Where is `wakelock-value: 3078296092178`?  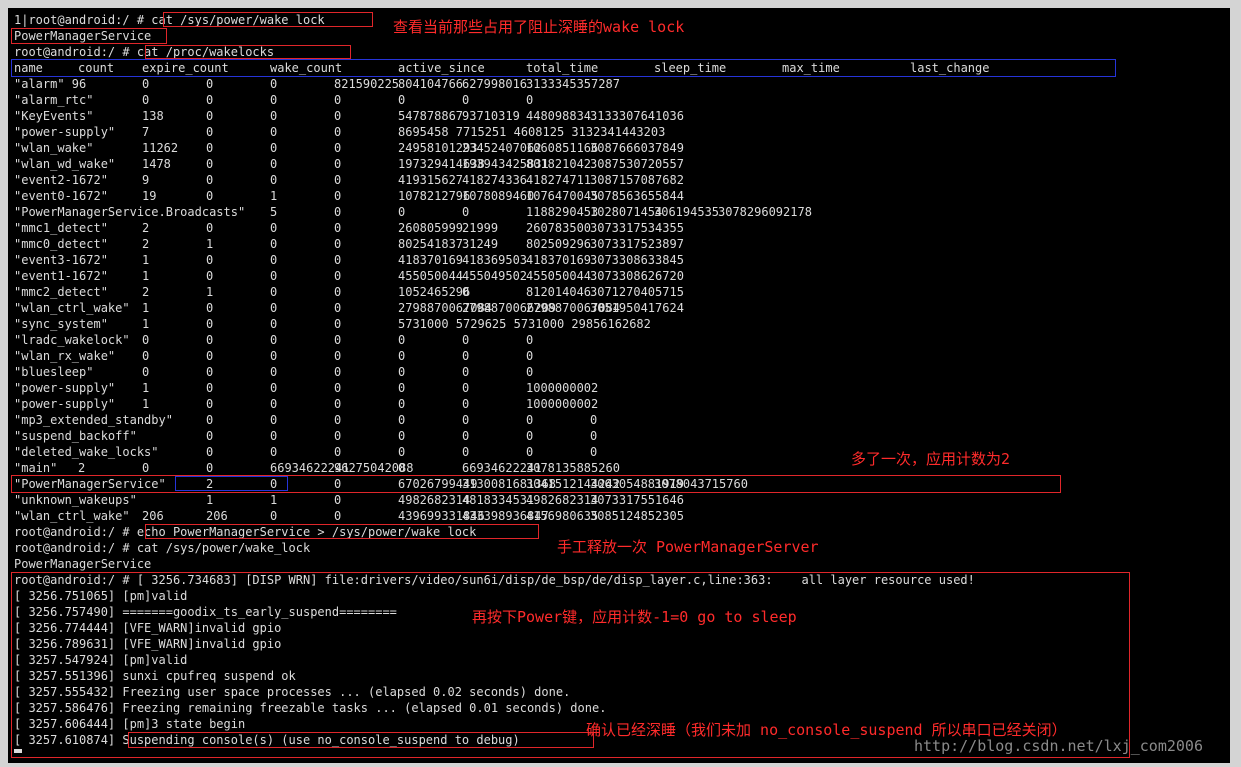 wakelock-value: 3078296092178 is located at coordinates (765, 212).